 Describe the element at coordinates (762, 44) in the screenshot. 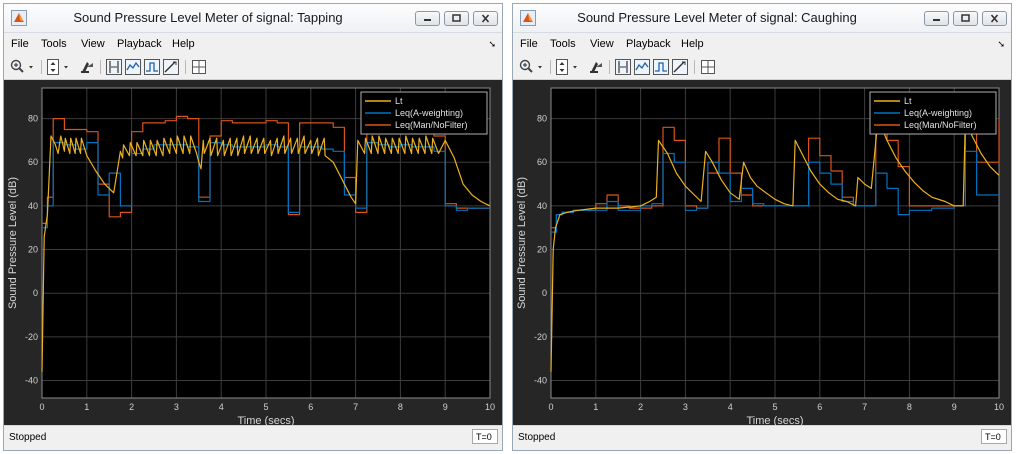

I see `menu-bar: File Tools View Playback Help ➘` at that location.